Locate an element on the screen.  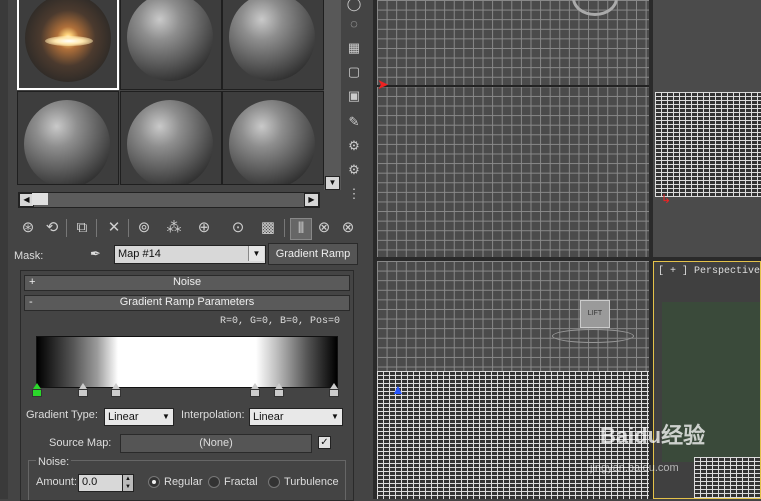
gradient-type-label: Gradient Type: is located at coordinates (62, 415).